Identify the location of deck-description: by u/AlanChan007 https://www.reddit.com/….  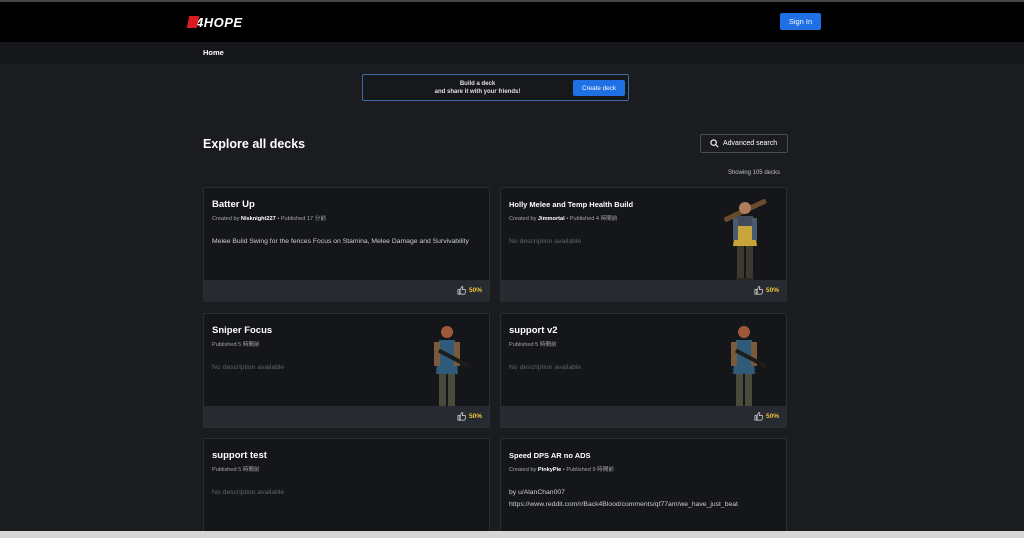
(644, 499).